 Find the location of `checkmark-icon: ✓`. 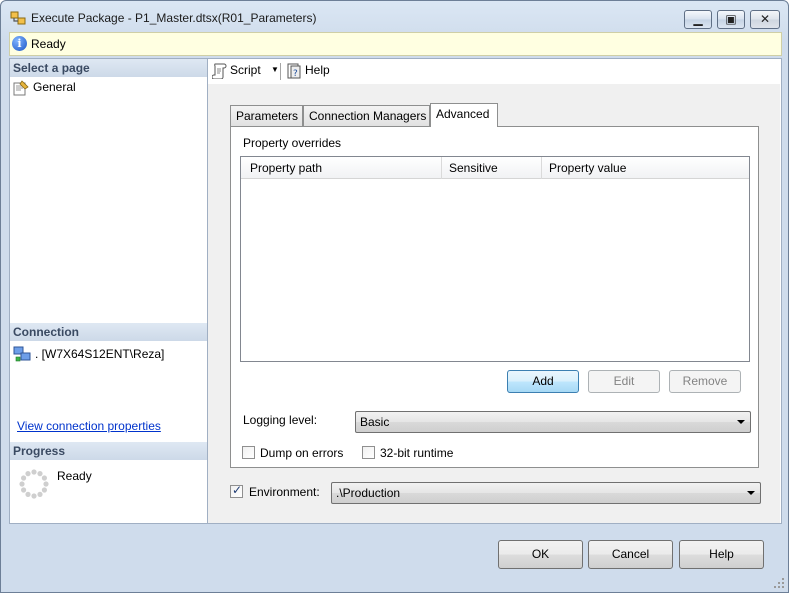

checkmark-icon: ✓ is located at coordinates (237, 490).